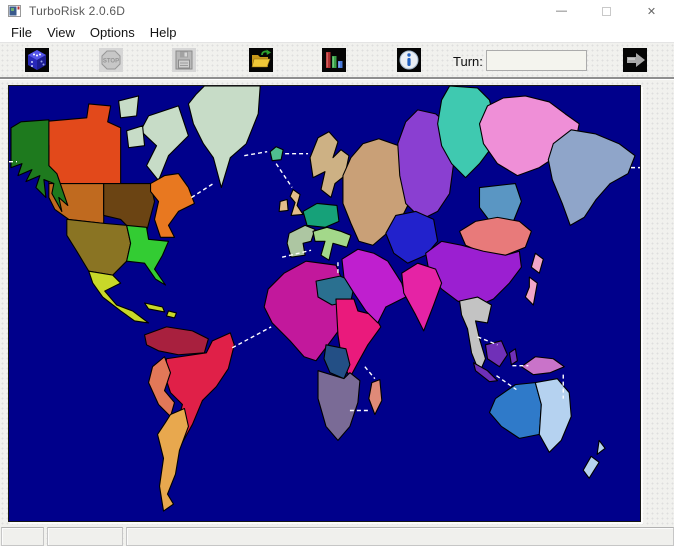 This screenshot has width=674, height=546. Describe the element at coordinates (283, 205) in the screenshot. I see `territory-ireland` at that location.